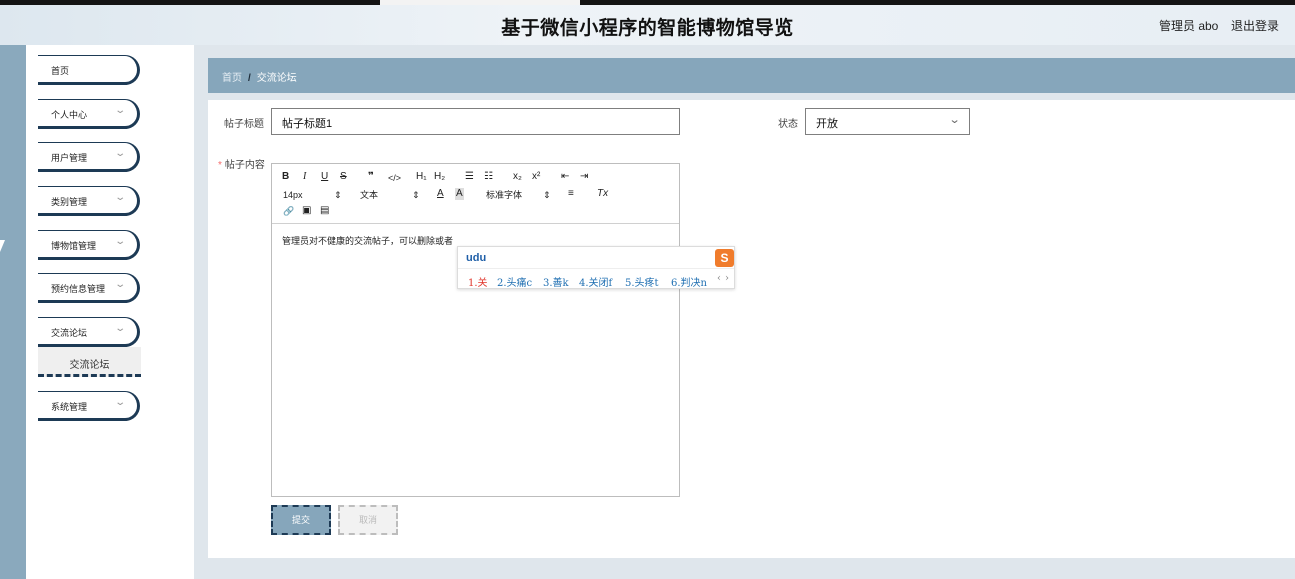 The image size is (1295, 579). What do you see at coordinates (2, 246) in the screenshot?
I see `mouse-cursor-icon` at bounding box center [2, 246].